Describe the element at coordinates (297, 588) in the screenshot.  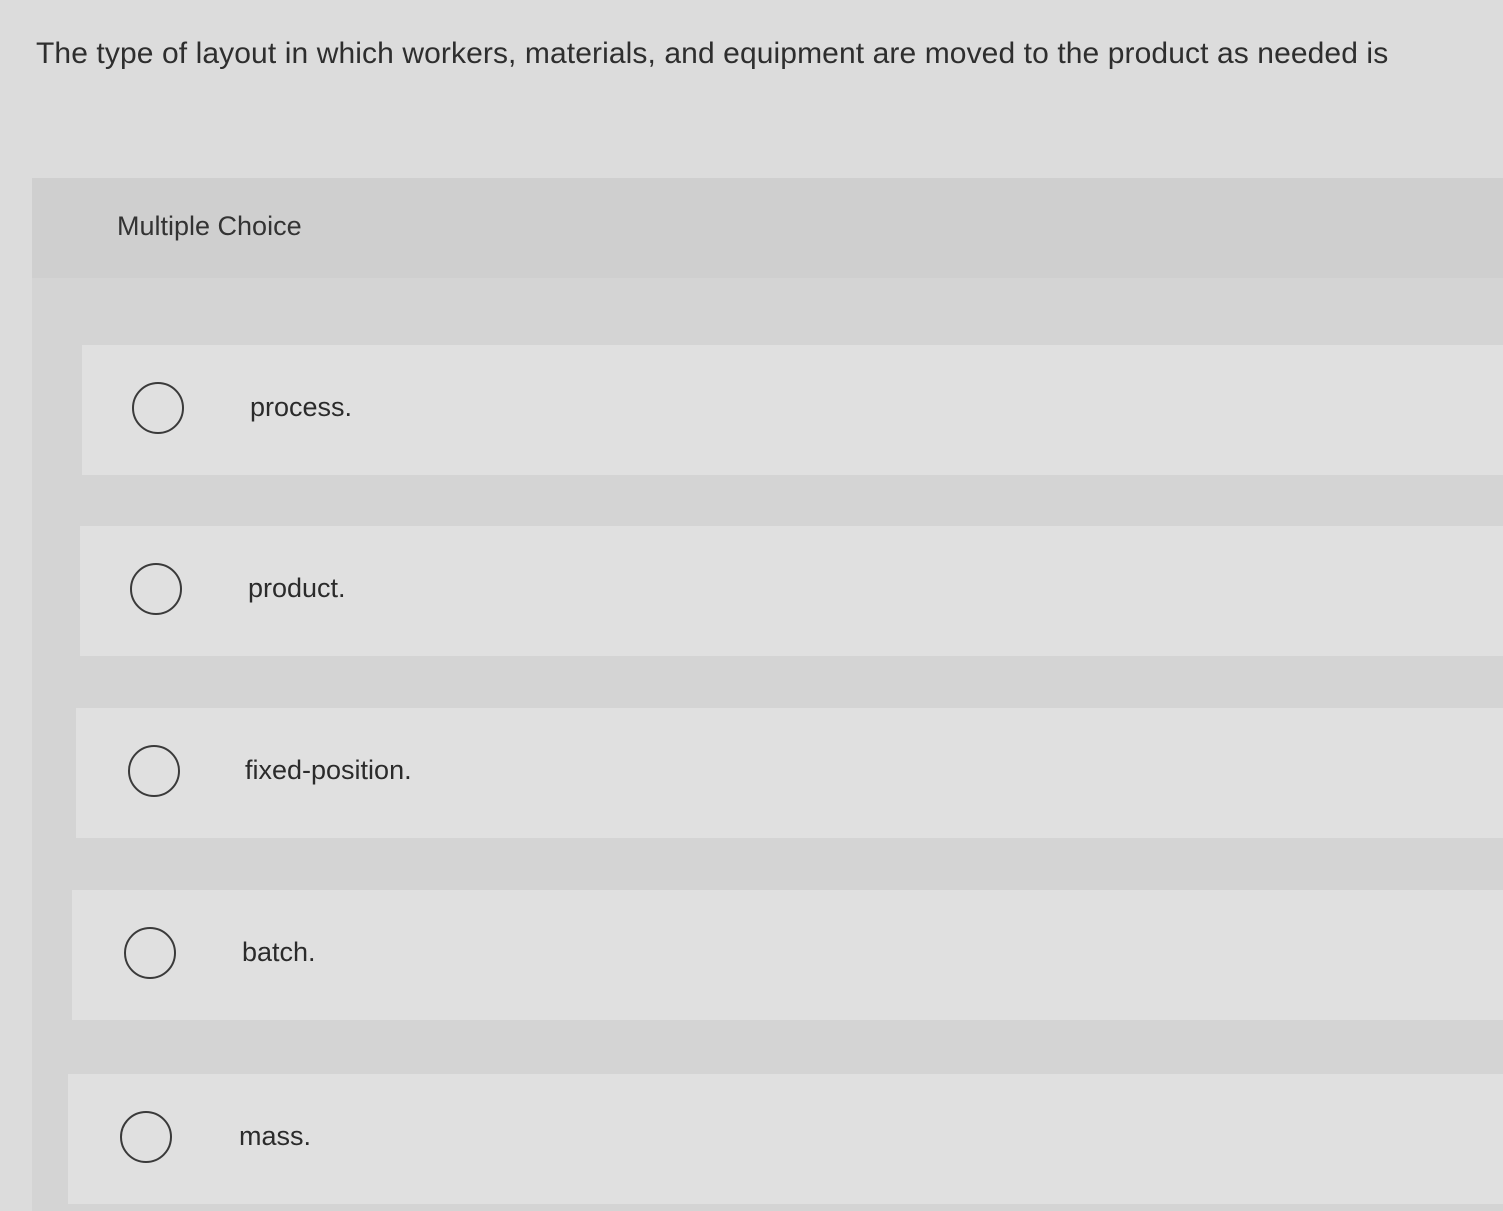
I see `option-label: product.` at that location.